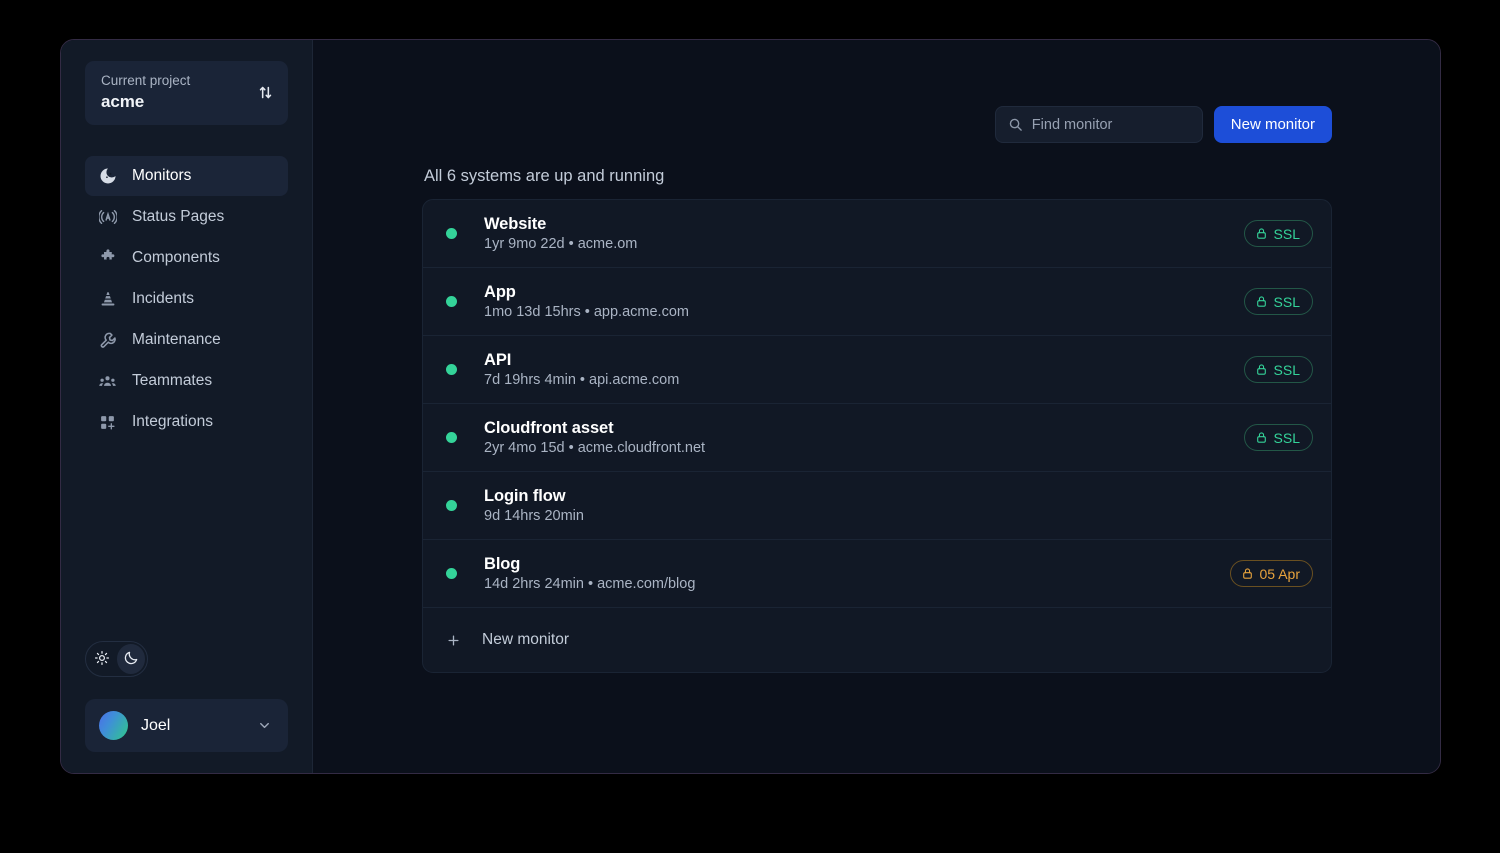 The image size is (1500, 853). I want to click on user-name: Joel, so click(156, 725).